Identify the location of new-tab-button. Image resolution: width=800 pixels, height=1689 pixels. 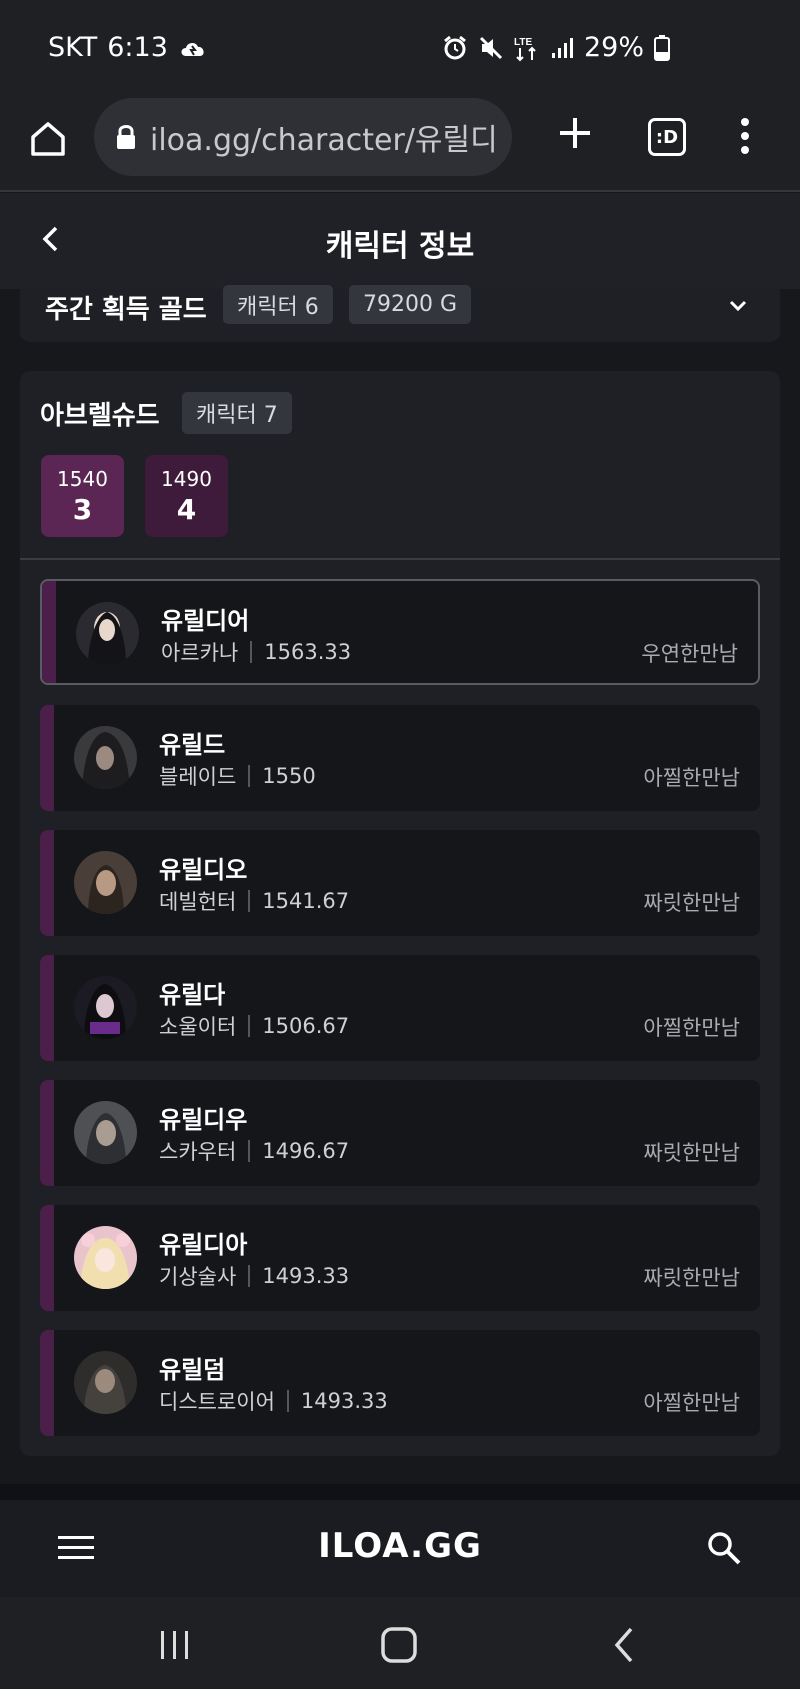
(575, 133).